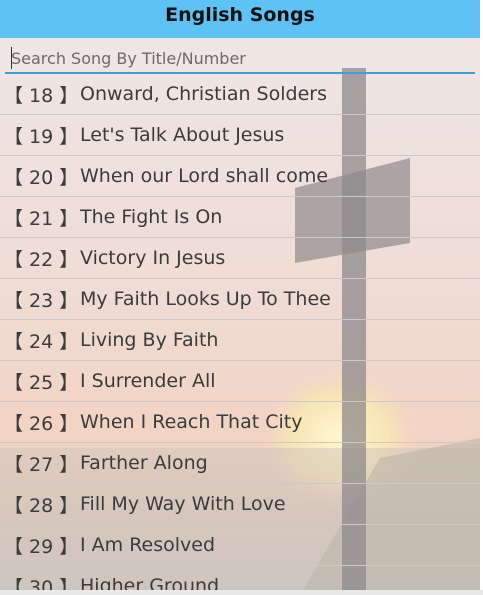 This screenshot has height=595, width=483. What do you see at coordinates (41, 218) in the screenshot?
I see `song-number: 【 21 】` at bounding box center [41, 218].